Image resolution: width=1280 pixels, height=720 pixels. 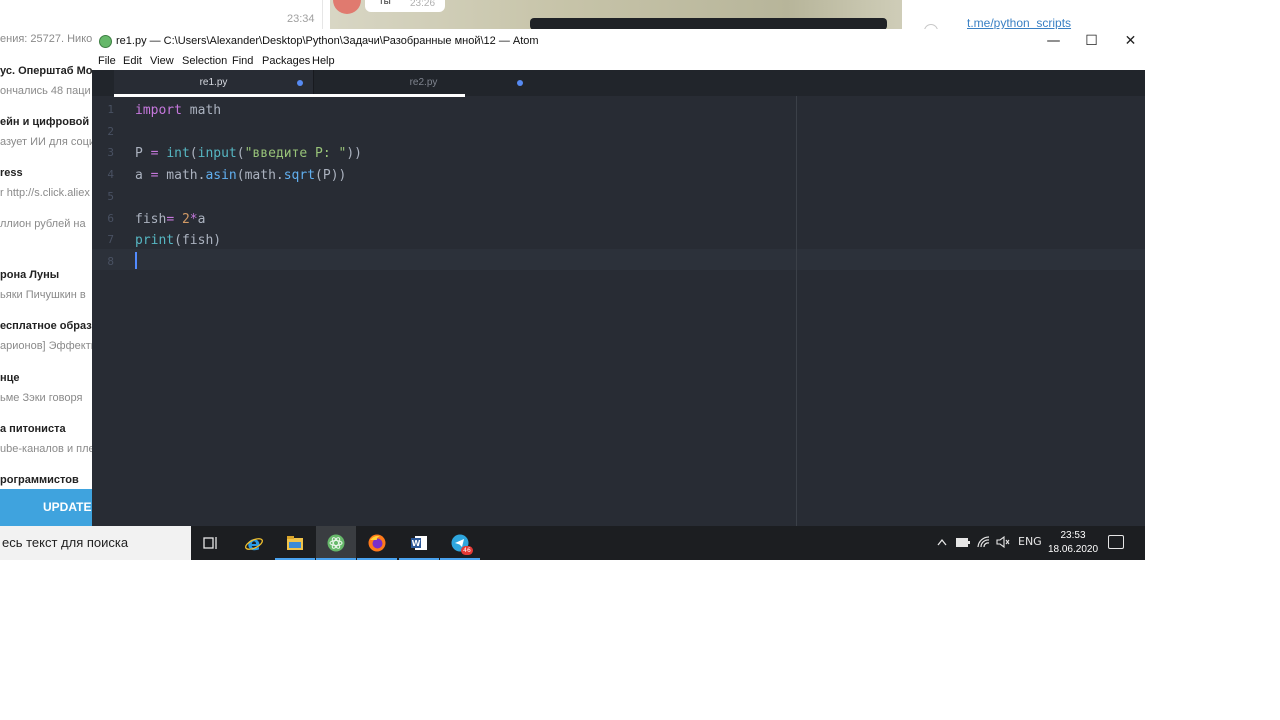 What do you see at coordinates (331, 176) in the screenshot?
I see `code-token: (P))` at bounding box center [331, 176].